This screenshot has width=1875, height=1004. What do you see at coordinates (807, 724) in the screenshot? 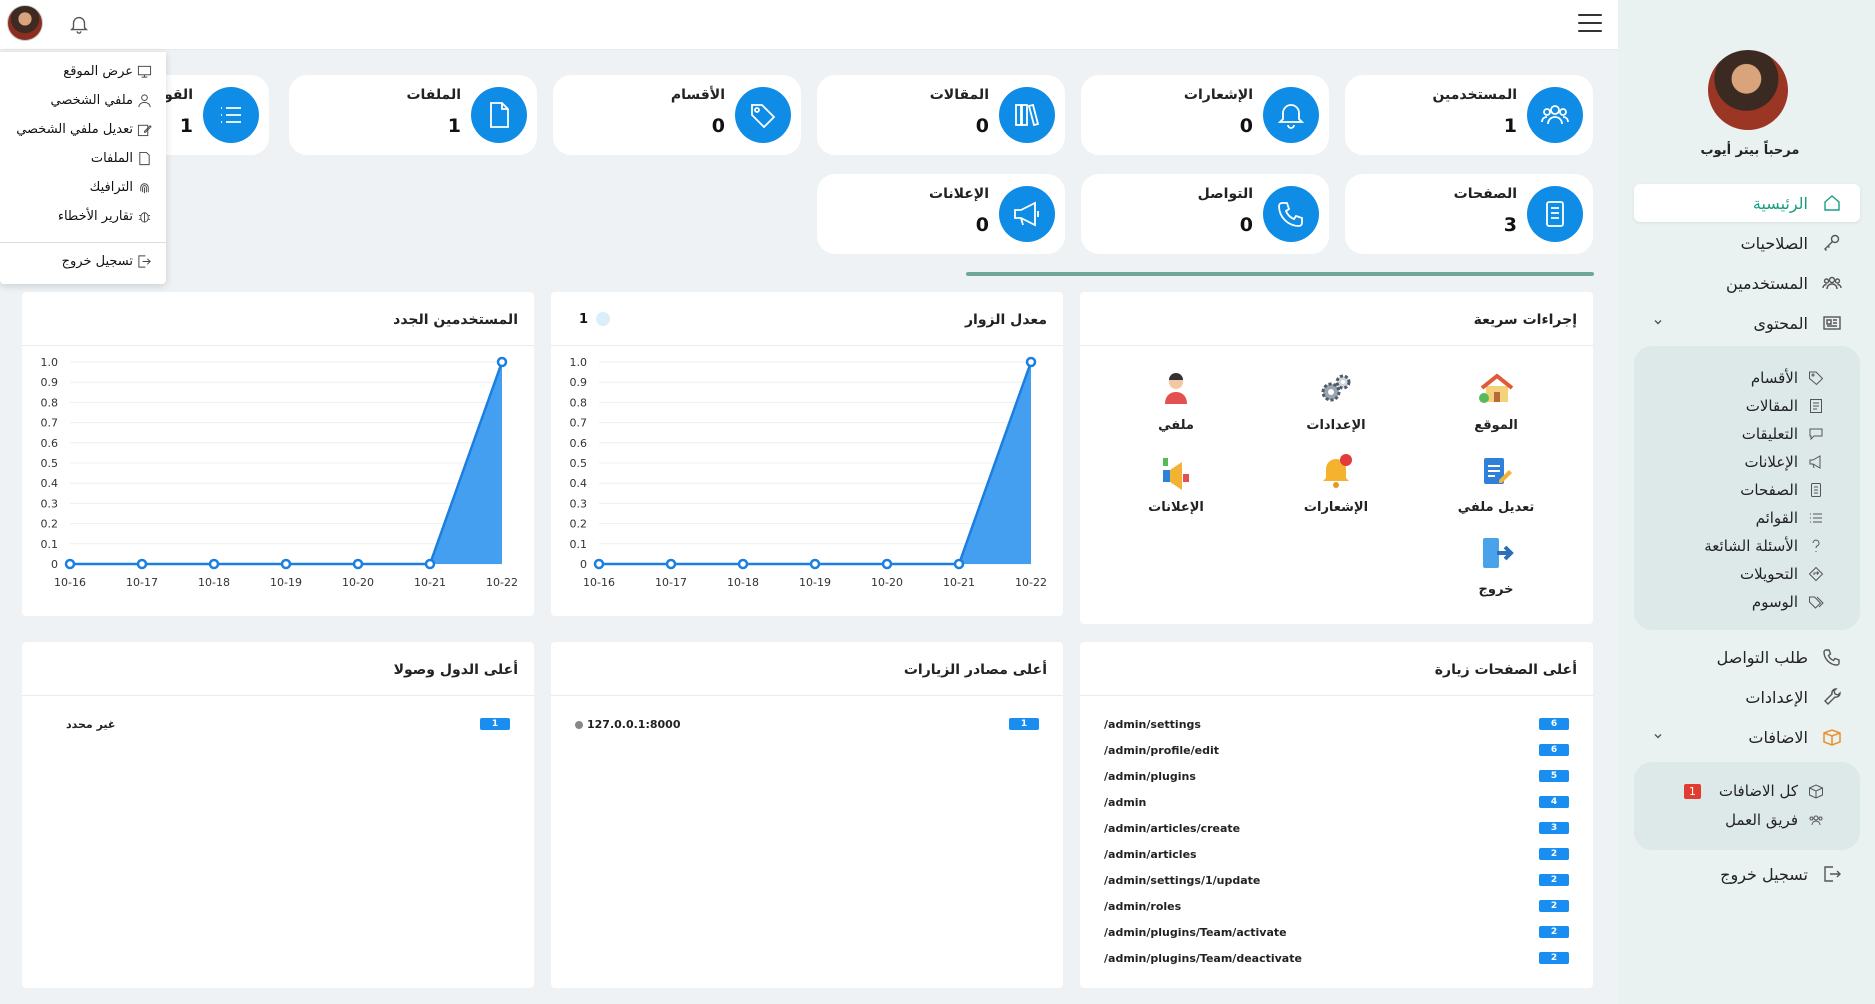
I see `table-row: 127.0.0.1:8000 1` at bounding box center [807, 724].